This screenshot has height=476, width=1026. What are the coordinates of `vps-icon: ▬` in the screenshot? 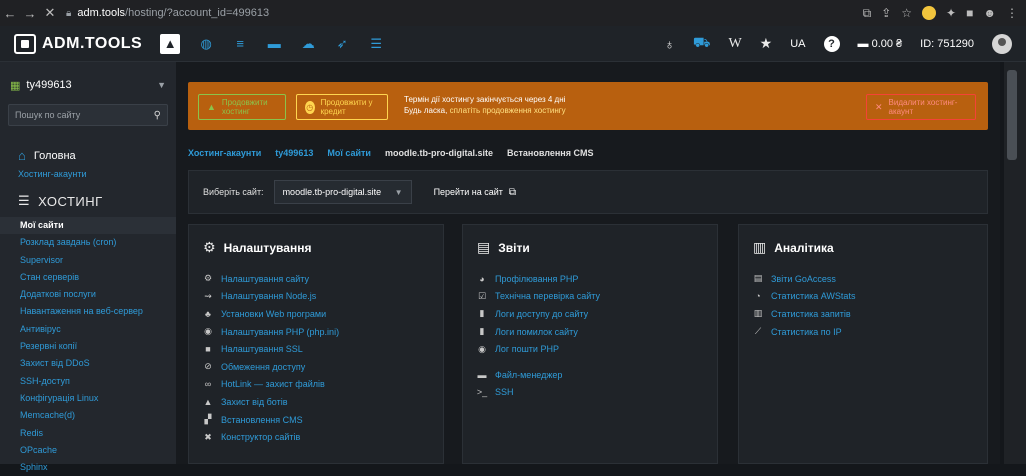 It's located at (274, 44).